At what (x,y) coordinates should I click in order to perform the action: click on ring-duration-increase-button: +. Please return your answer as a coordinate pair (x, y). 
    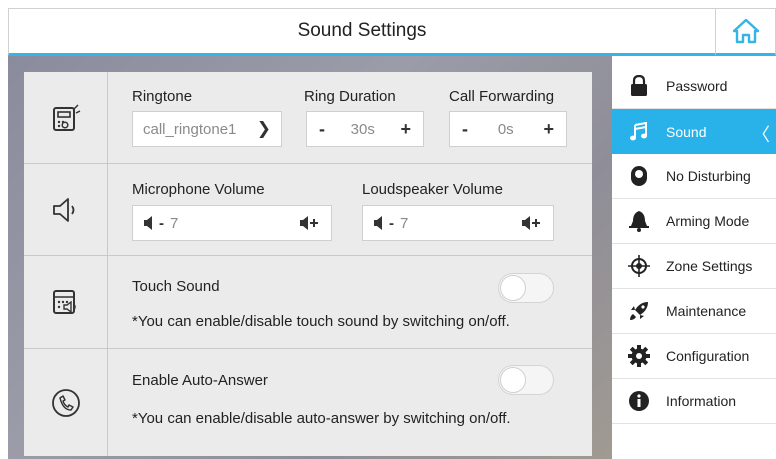
    Looking at the image, I should click on (405, 129).